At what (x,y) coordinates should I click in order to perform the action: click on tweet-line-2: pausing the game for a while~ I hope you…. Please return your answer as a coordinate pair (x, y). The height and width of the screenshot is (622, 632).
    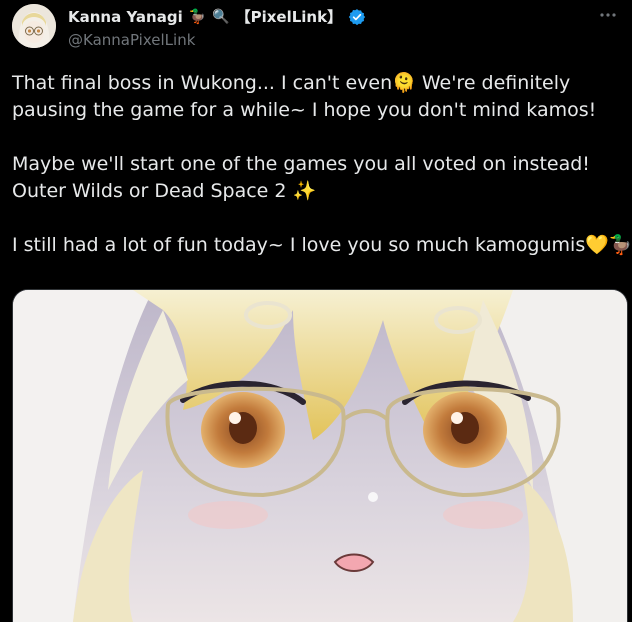
    Looking at the image, I should click on (304, 110).